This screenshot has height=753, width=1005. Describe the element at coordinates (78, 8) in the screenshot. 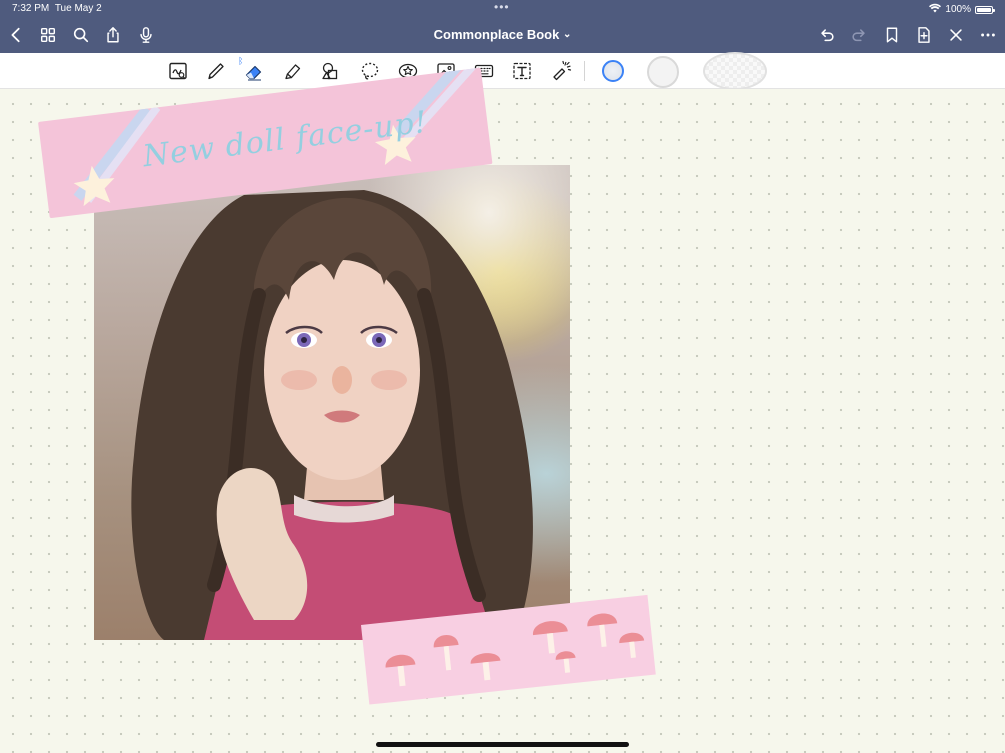

I see `status-date: Tue May 2` at that location.